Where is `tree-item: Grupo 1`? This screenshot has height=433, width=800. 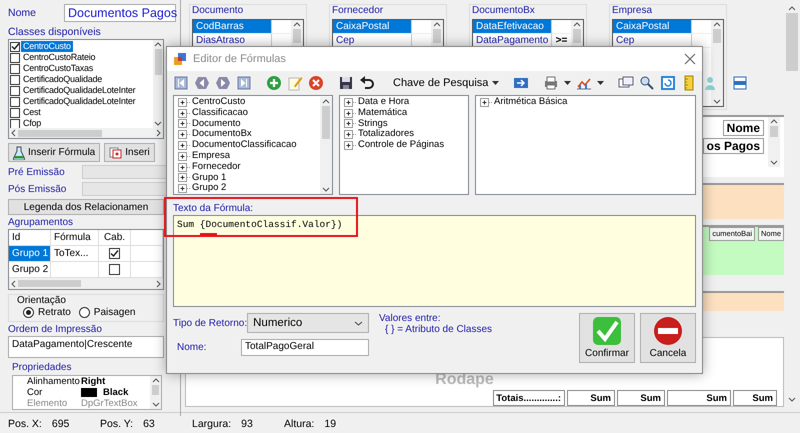
tree-item: Grupo 1 is located at coordinates (209, 178).